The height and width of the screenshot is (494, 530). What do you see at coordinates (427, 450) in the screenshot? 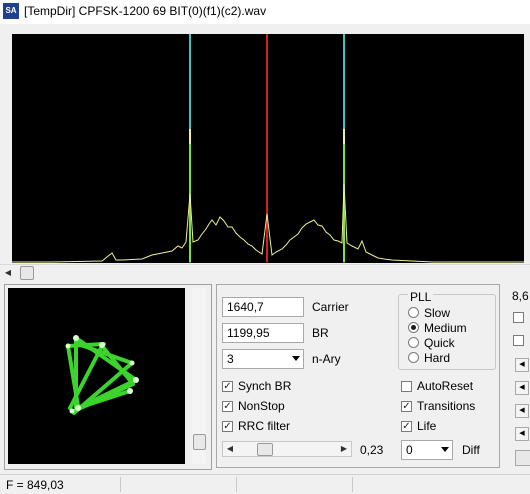
I see `diff-select: 0` at bounding box center [427, 450].